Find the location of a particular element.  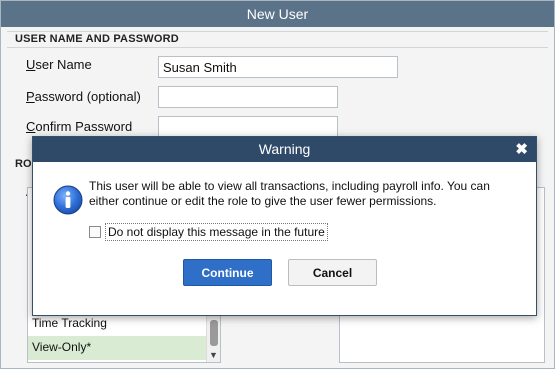

username-label-text: ser Name is located at coordinates (63, 64).